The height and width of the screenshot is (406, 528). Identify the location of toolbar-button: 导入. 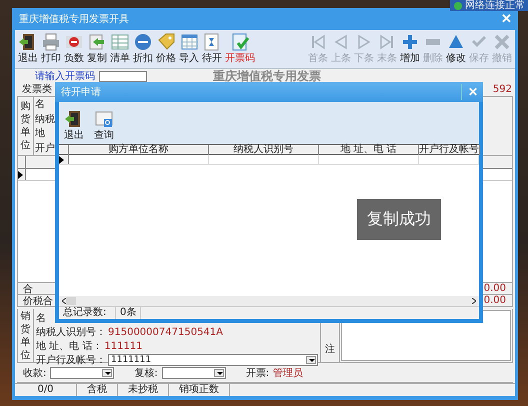
(189, 49).